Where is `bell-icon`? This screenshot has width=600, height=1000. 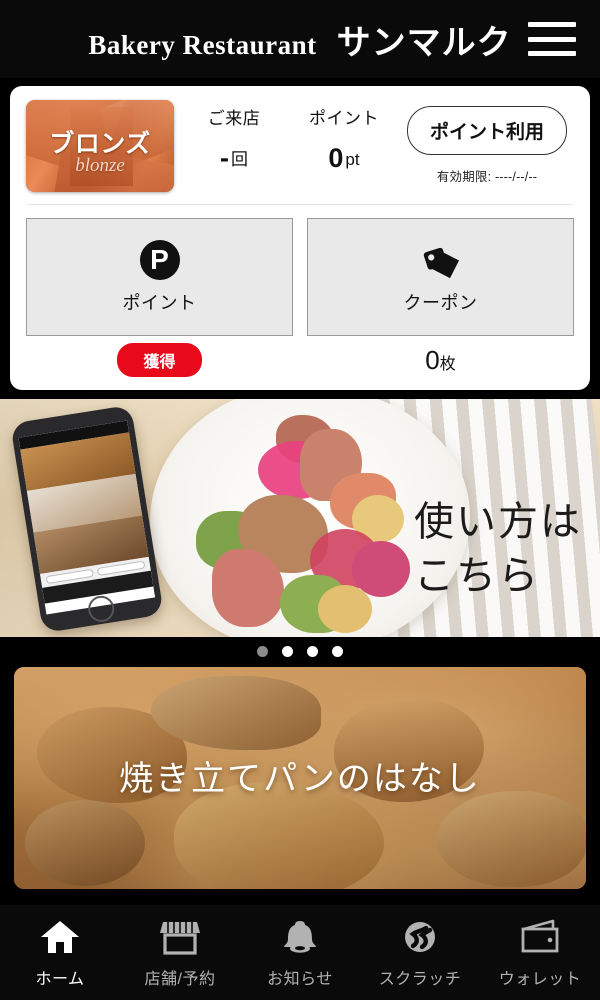 bell-icon is located at coordinates (300, 937).